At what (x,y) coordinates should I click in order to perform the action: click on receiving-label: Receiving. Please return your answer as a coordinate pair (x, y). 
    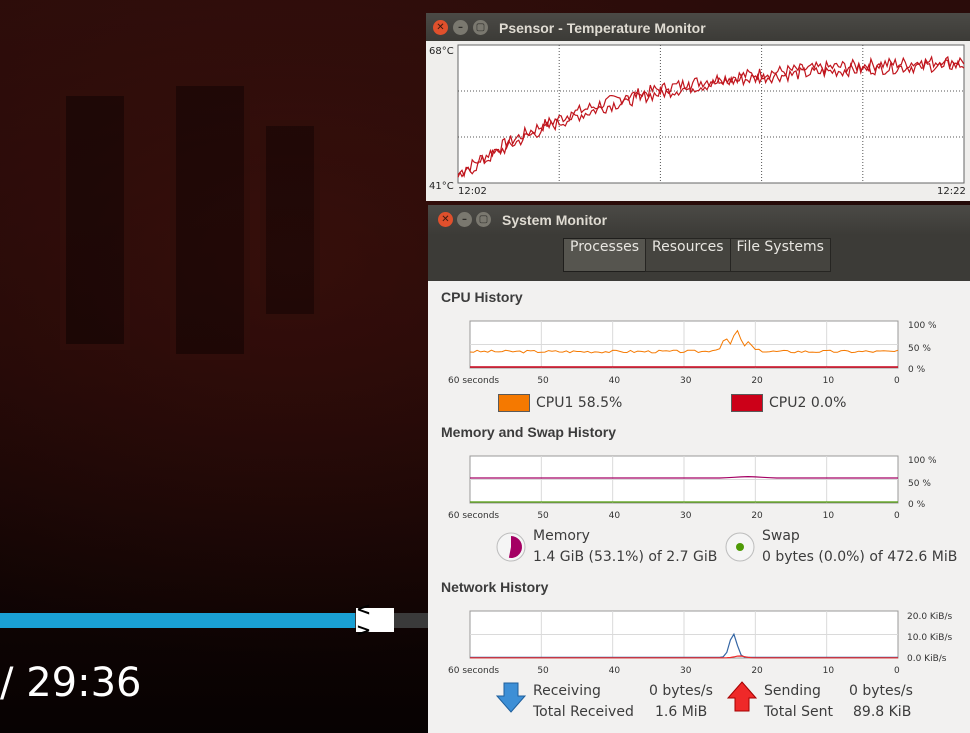
    Looking at the image, I should click on (567, 691).